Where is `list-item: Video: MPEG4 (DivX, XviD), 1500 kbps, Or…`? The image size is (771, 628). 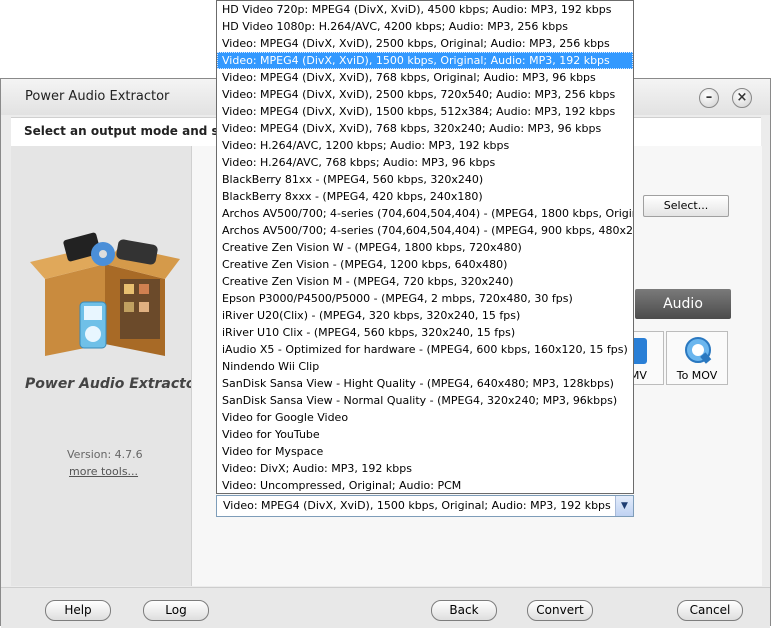 list-item: Video: MPEG4 (DivX, XviD), 1500 kbps, Or… is located at coordinates (425, 60).